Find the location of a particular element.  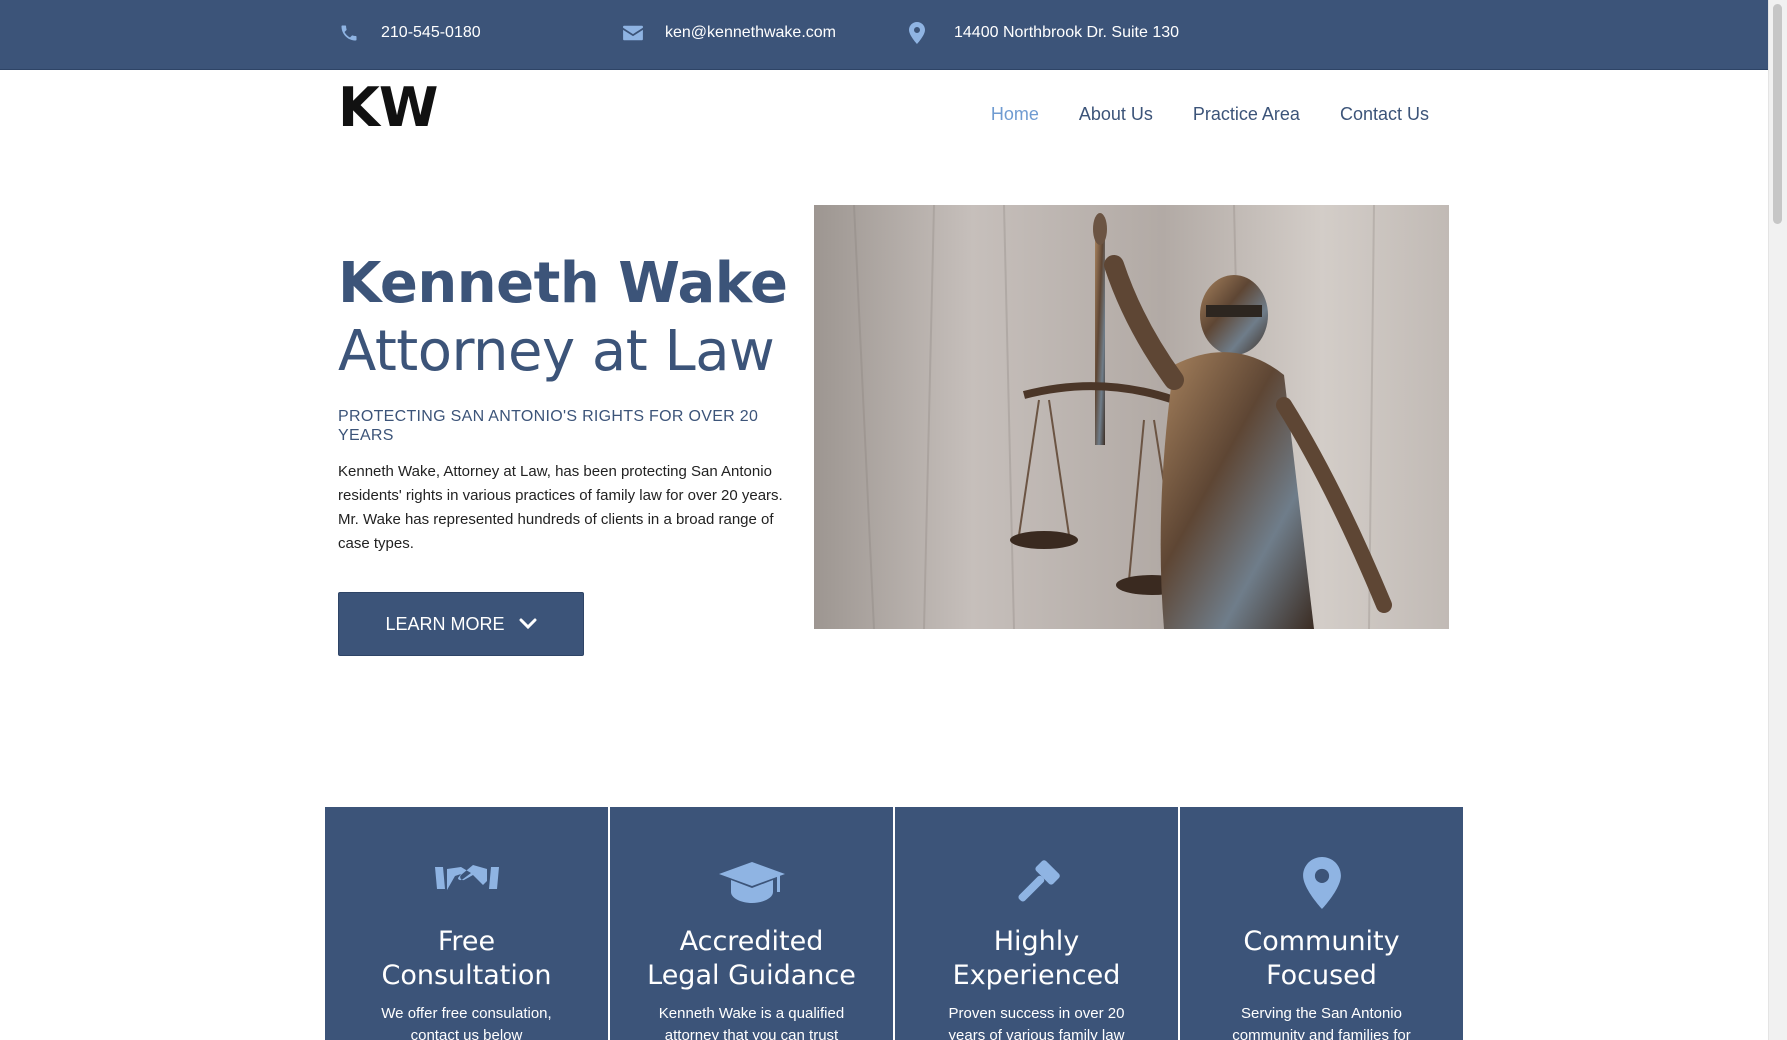

lady-justice-image is located at coordinates (1131, 417).